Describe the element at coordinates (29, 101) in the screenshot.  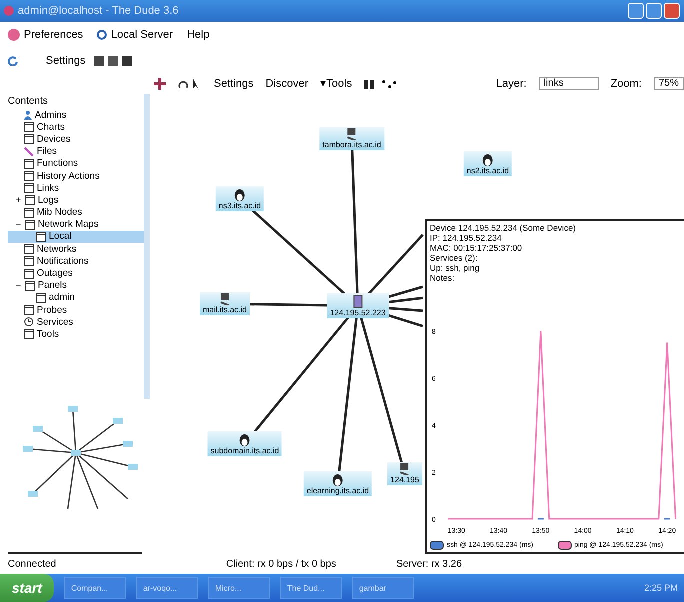
I see `contents-heading: Contents` at that location.